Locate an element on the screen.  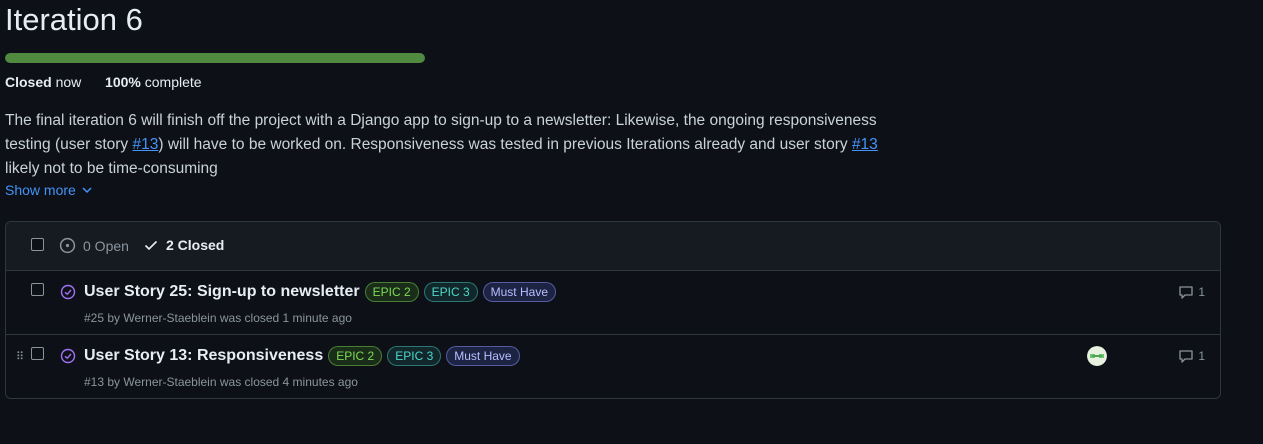
grabber-icon: ⠿ is located at coordinates (20, 356).